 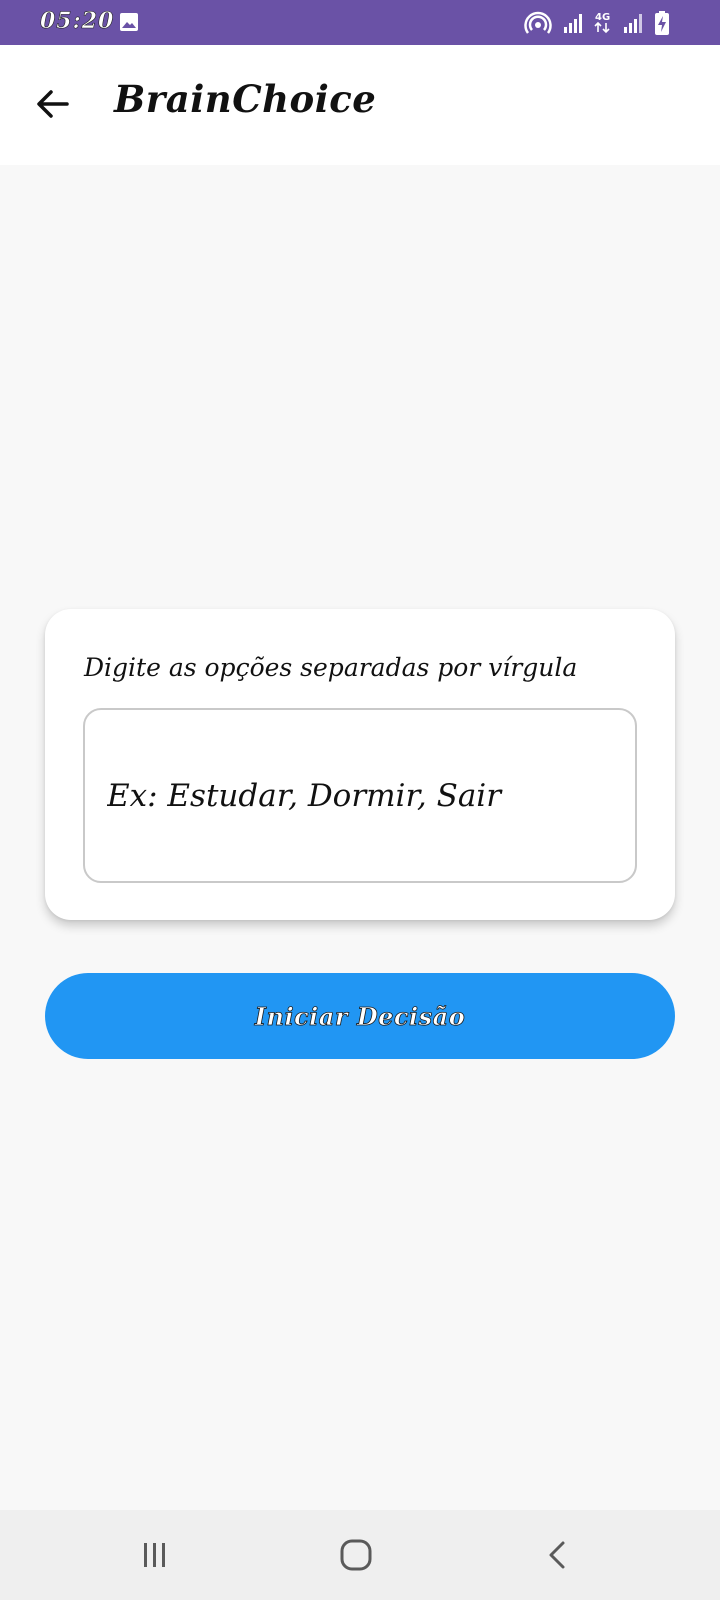 I want to click on svg-text: 4G, so click(x=602, y=17).